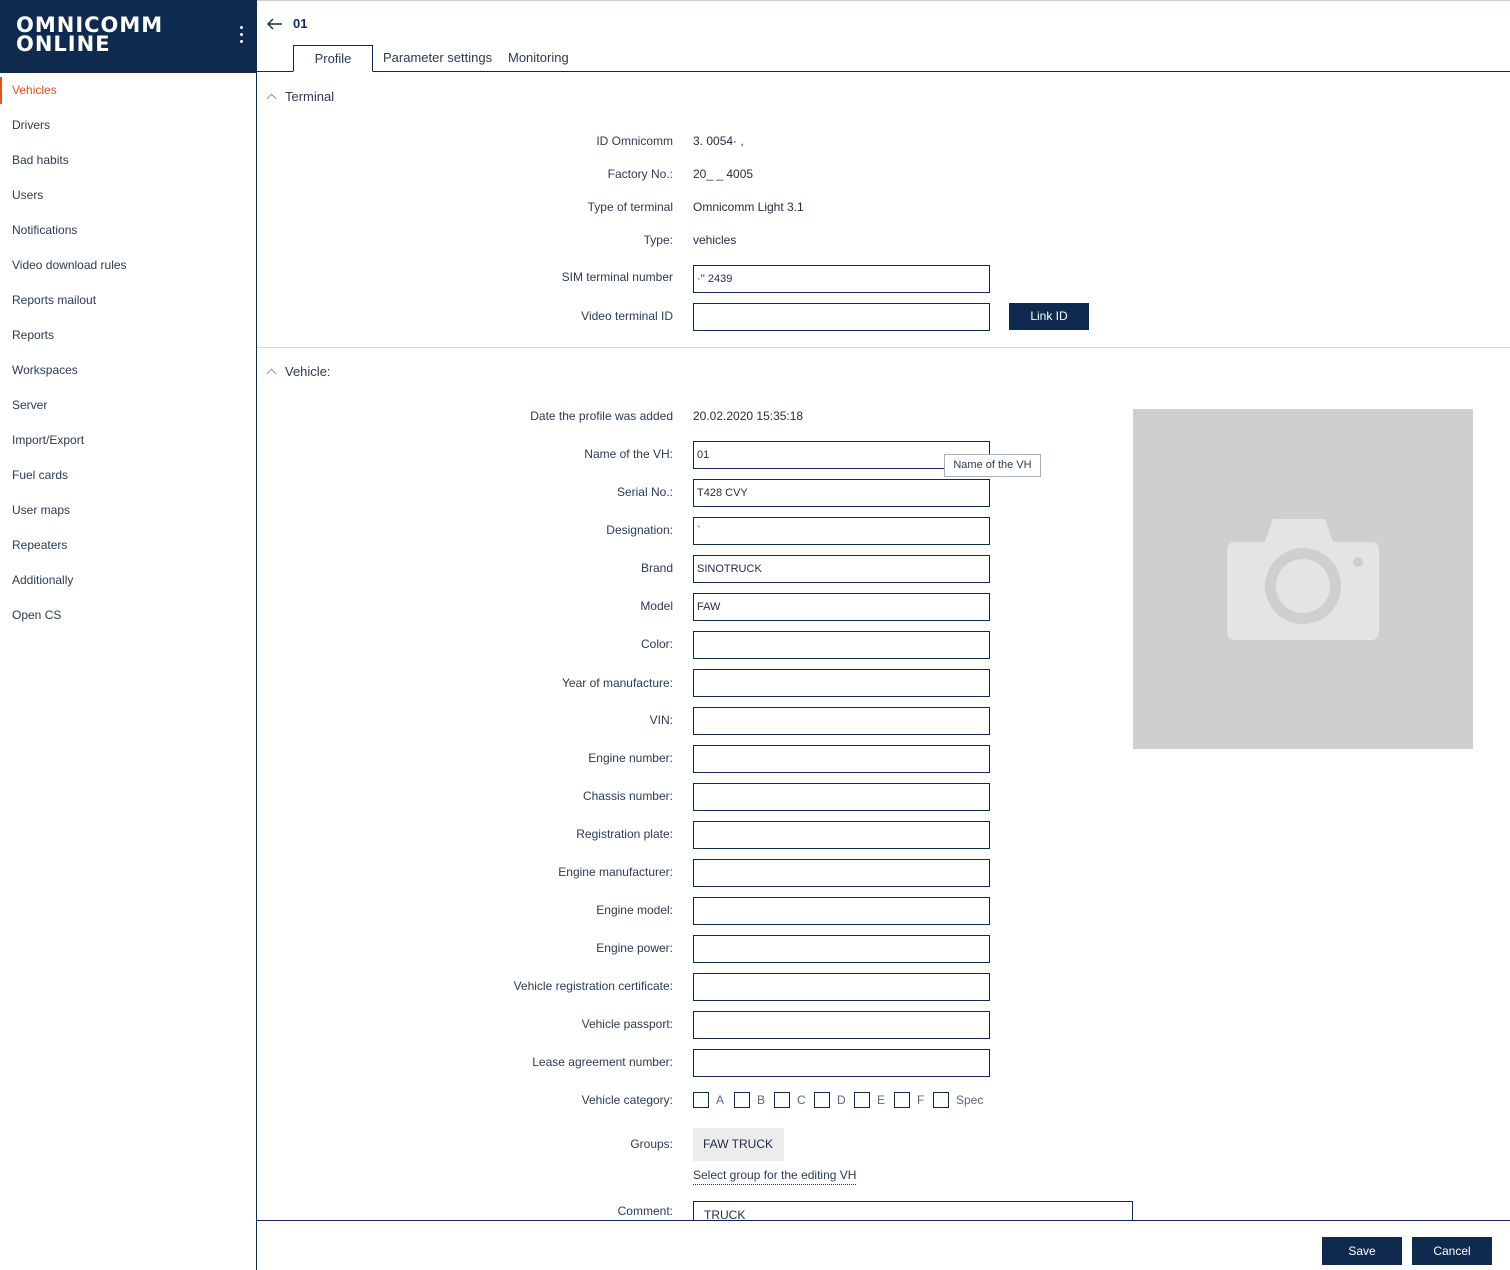 Image resolution: width=1510 pixels, height=1270 pixels. I want to click on type-of-terminal-value: Omnicomm Light 3.1, so click(748, 207).